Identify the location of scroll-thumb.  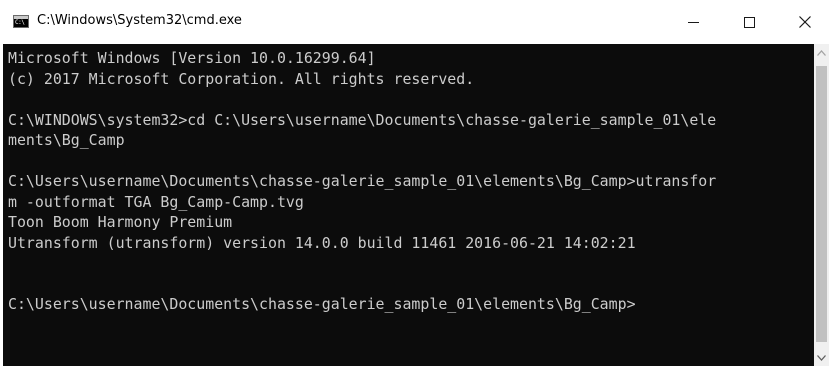
(821, 204).